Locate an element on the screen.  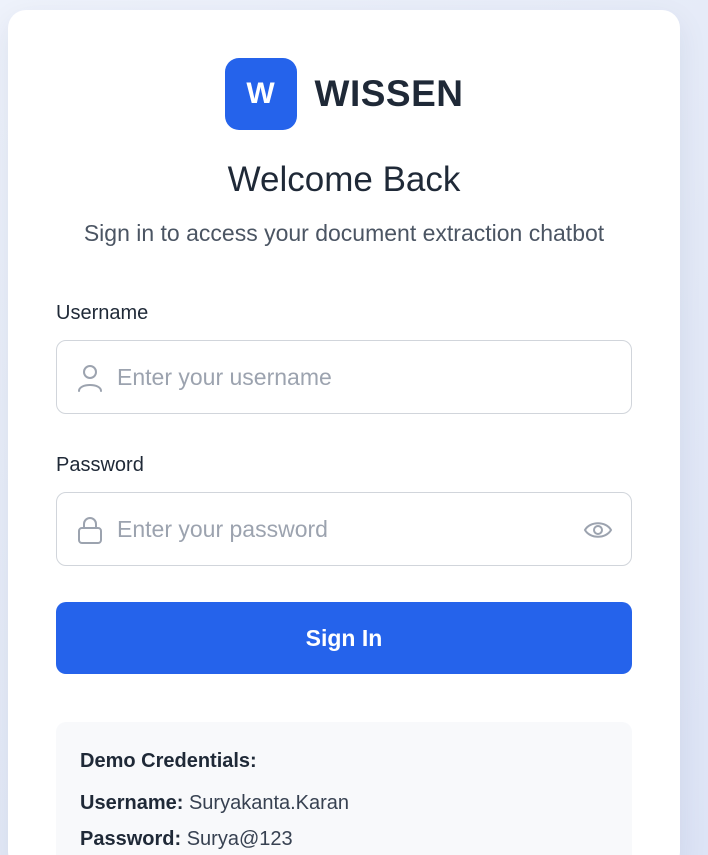
demo-password-label: Password: is located at coordinates (131, 839).